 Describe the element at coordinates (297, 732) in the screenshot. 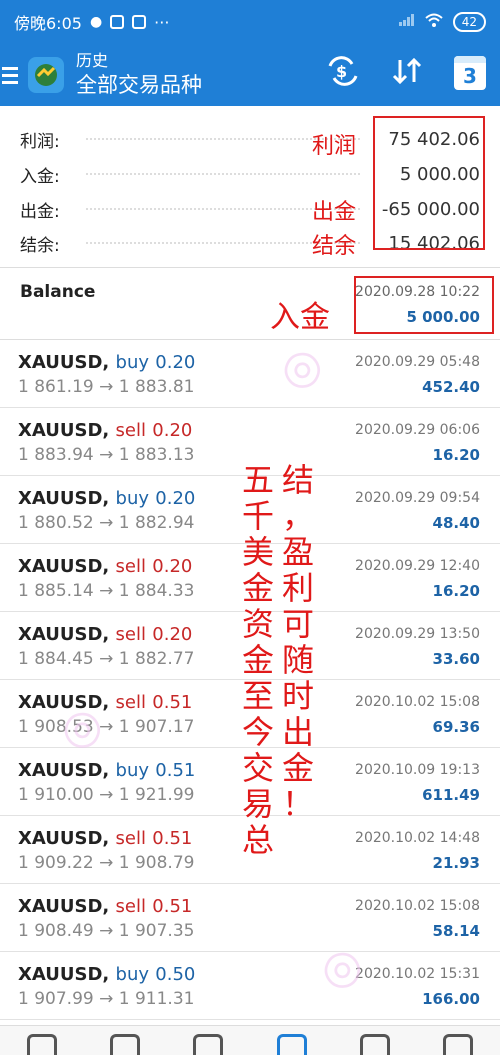

I see `annotation-char: 出` at that location.